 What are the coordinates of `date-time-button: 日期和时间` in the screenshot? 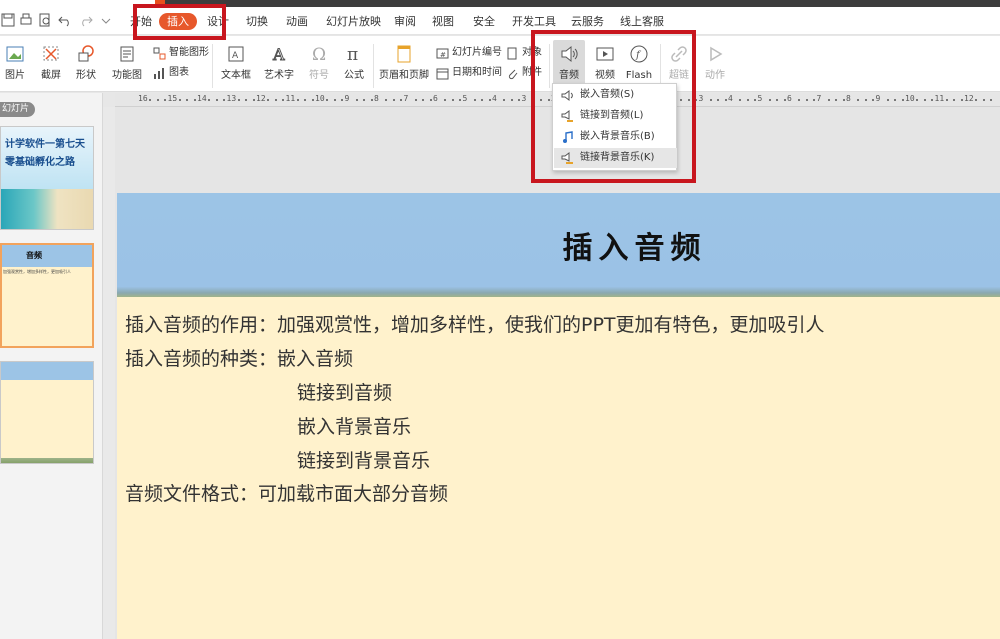 It's located at (469, 73).